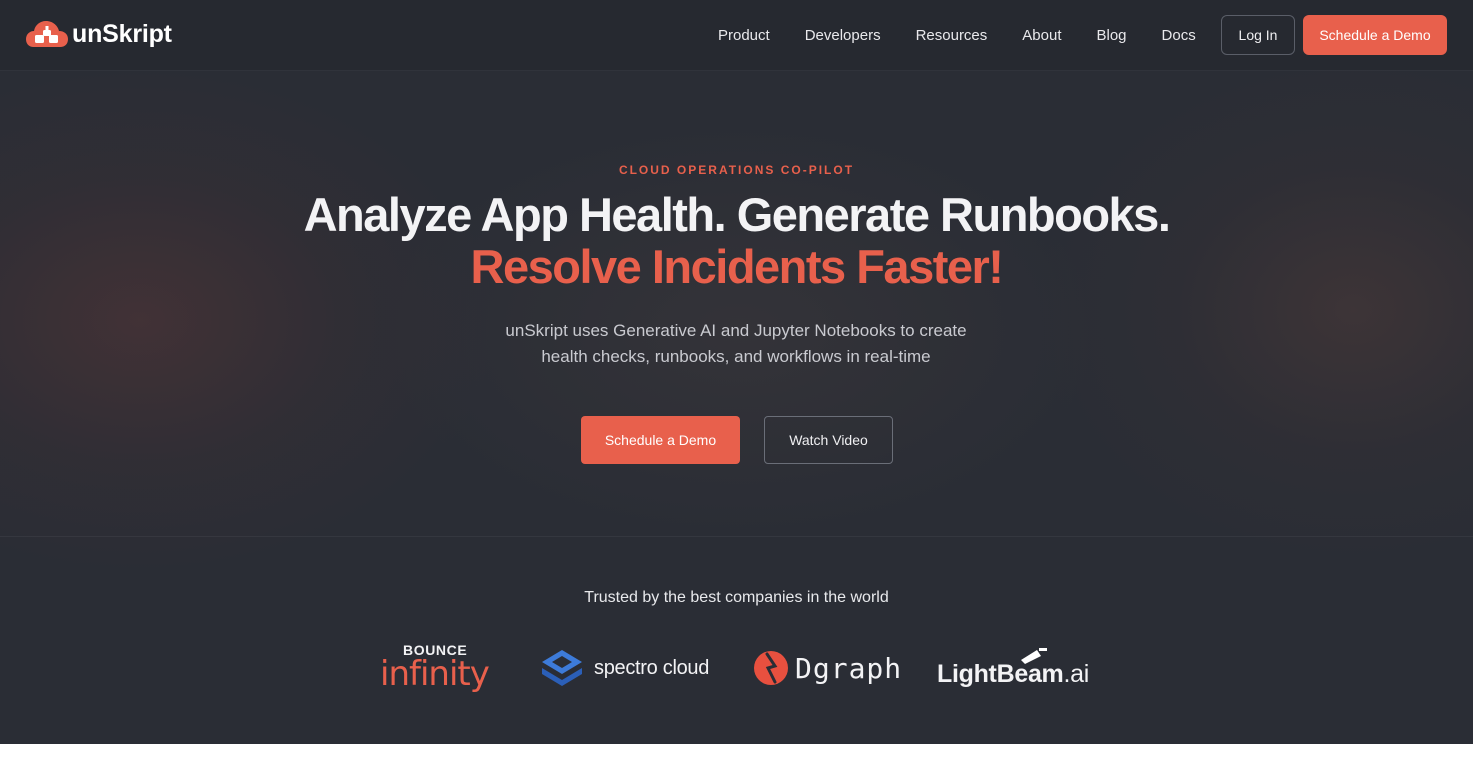 This screenshot has width=1473, height=768. What do you see at coordinates (1041, 35) in the screenshot?
I see `nav-about: About` at bounding box center [1041, 35].